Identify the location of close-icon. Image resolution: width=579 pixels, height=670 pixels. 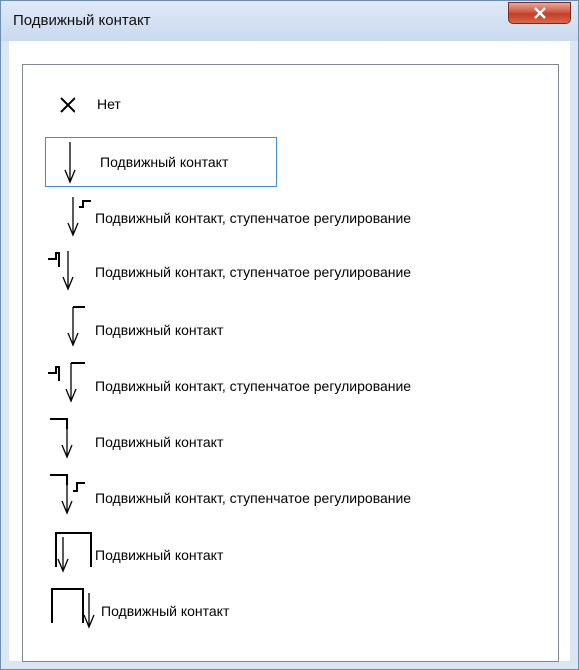
(540, 13).